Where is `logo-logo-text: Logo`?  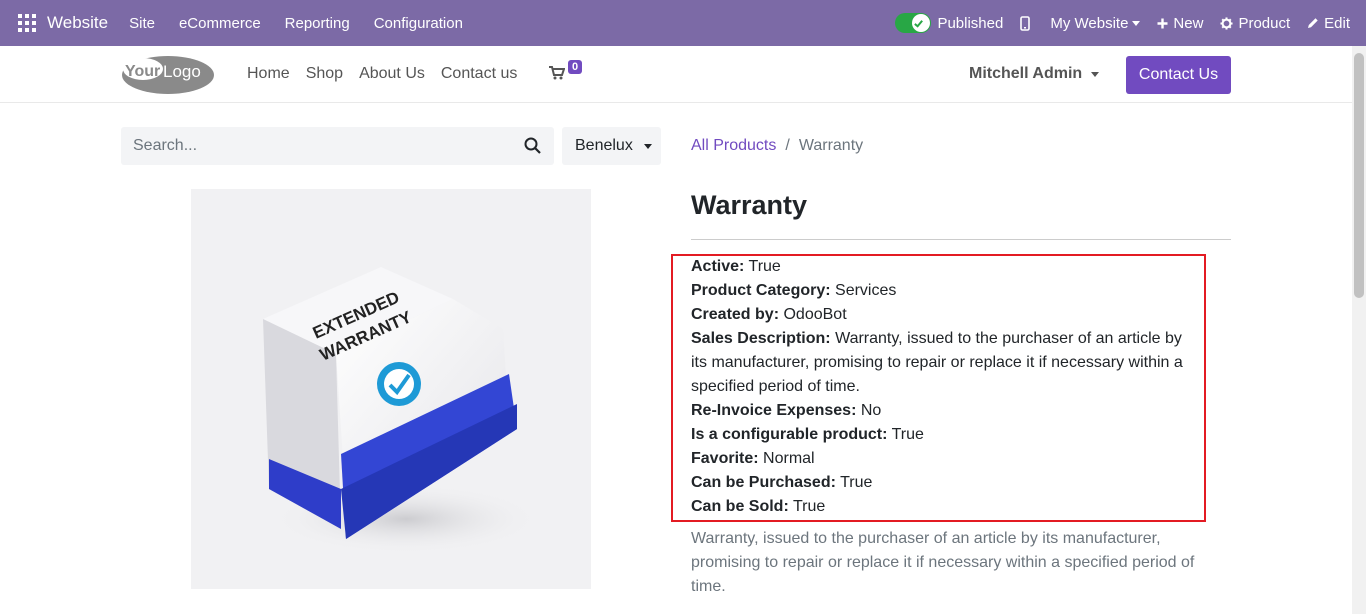
logo-logo-text: Logo is located at coordinates (182, 71).